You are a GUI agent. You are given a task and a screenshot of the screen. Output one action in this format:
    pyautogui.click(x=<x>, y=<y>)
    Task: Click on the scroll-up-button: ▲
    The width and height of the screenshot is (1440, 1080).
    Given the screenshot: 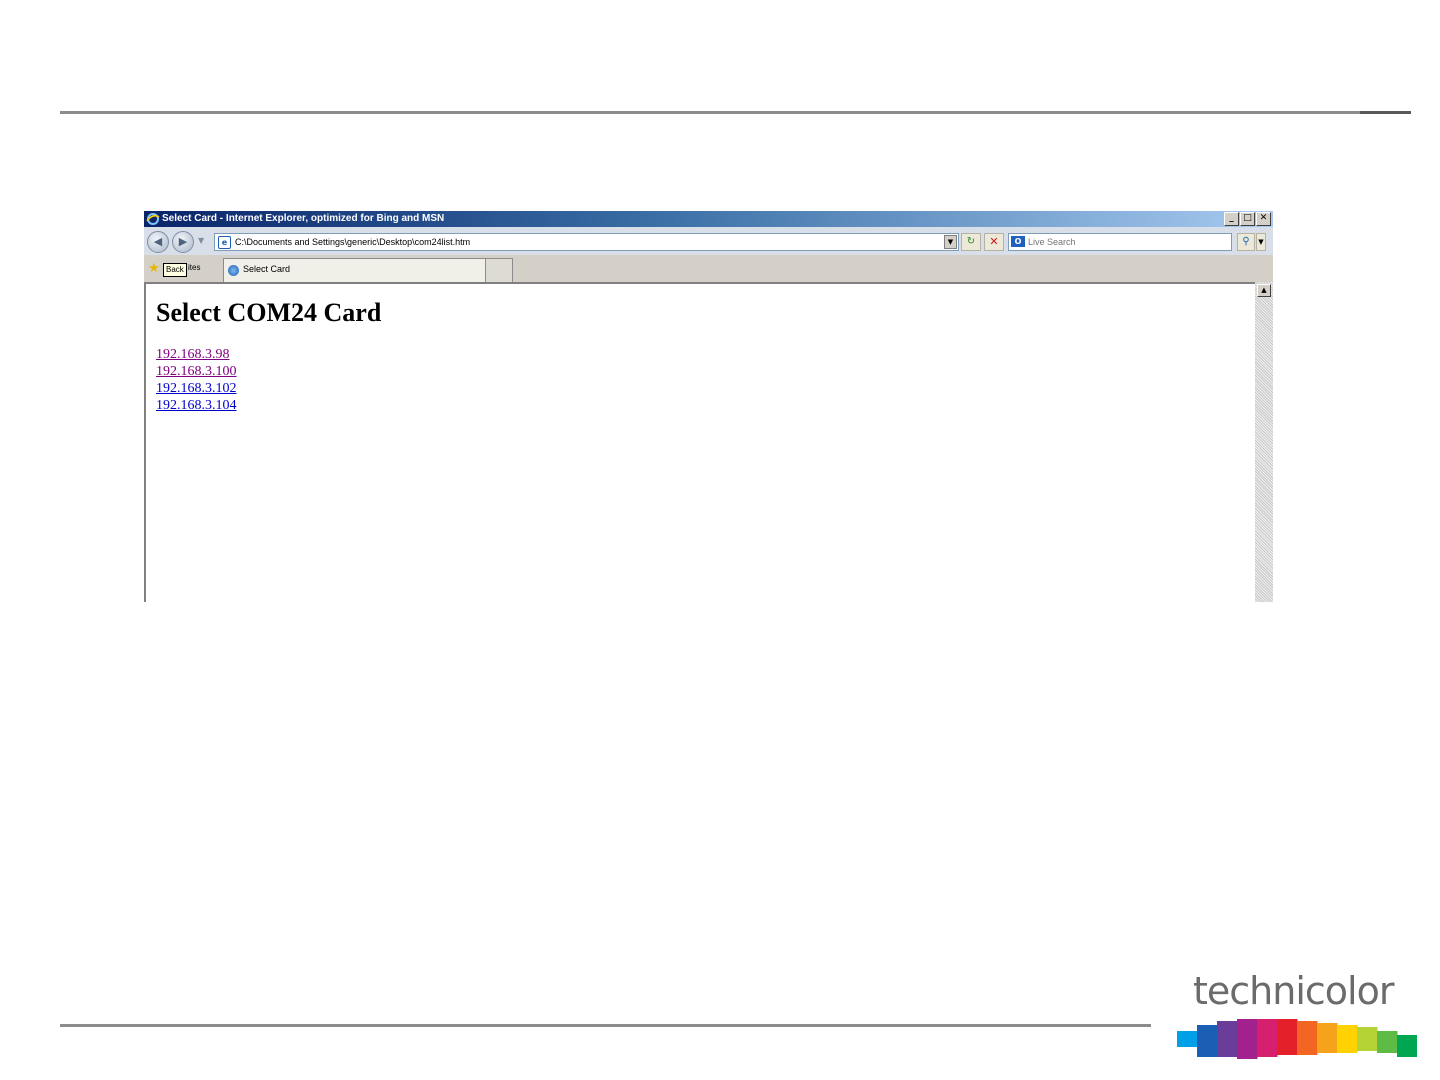 What is the action you would take?
    pyautogui.click(x=1264, y=290)
    